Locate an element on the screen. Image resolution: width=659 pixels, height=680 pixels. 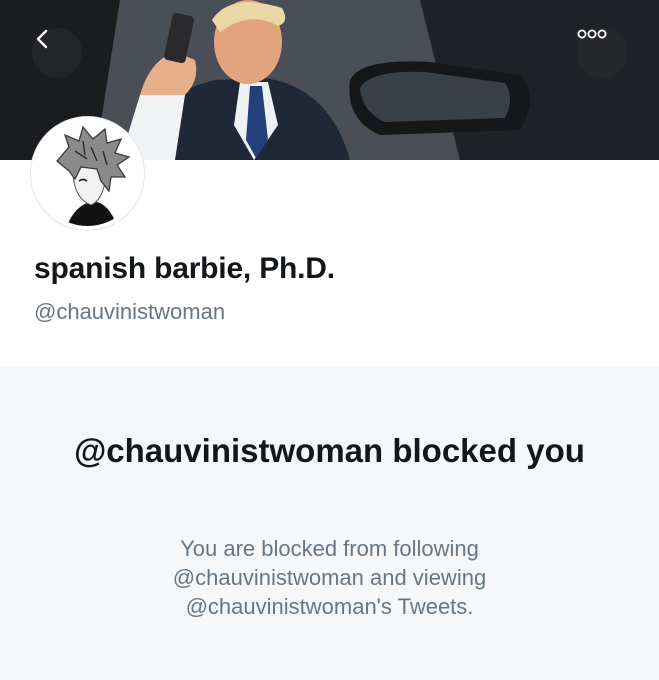
blocked-title: @chauvinistwoman blocked you is located at coordinates (329, 450).